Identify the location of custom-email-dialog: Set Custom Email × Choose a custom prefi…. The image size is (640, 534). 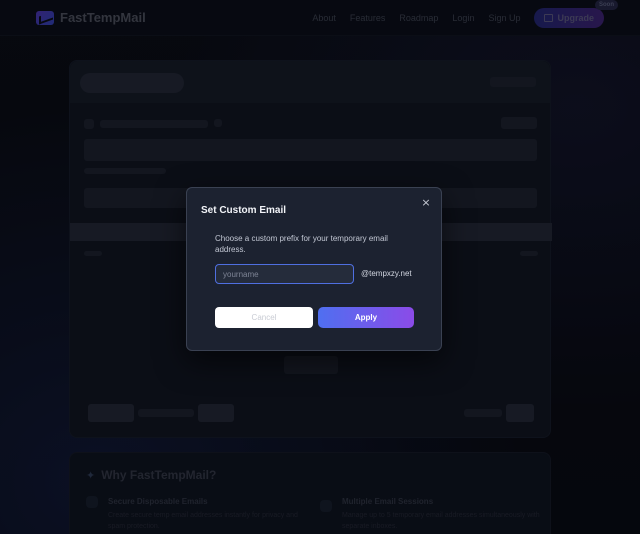
(314, 269).